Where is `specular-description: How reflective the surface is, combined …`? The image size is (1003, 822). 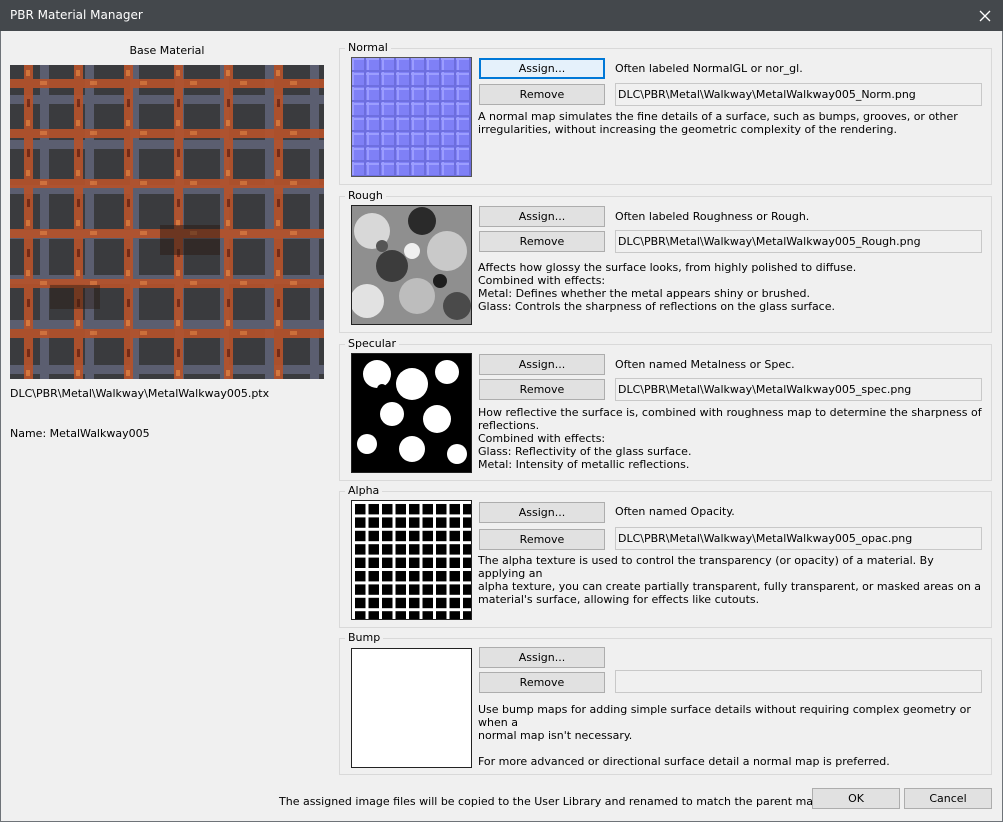
specular-description: How reflective the surface is, combined … is located at coordinates (730, 438).